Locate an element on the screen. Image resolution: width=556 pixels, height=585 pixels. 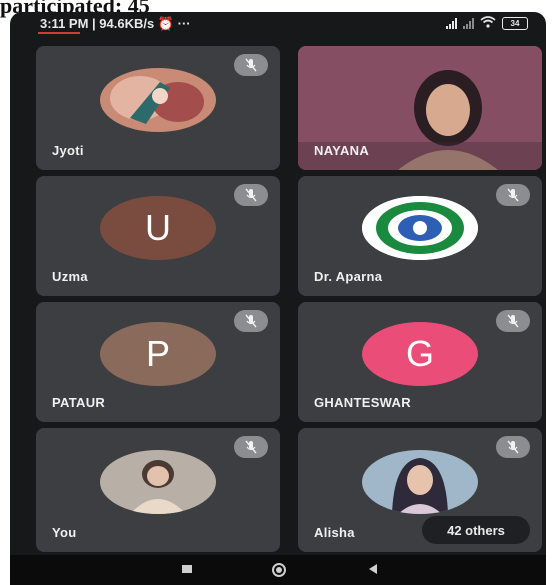
navigation-bar is located at coordinates (278, 570).